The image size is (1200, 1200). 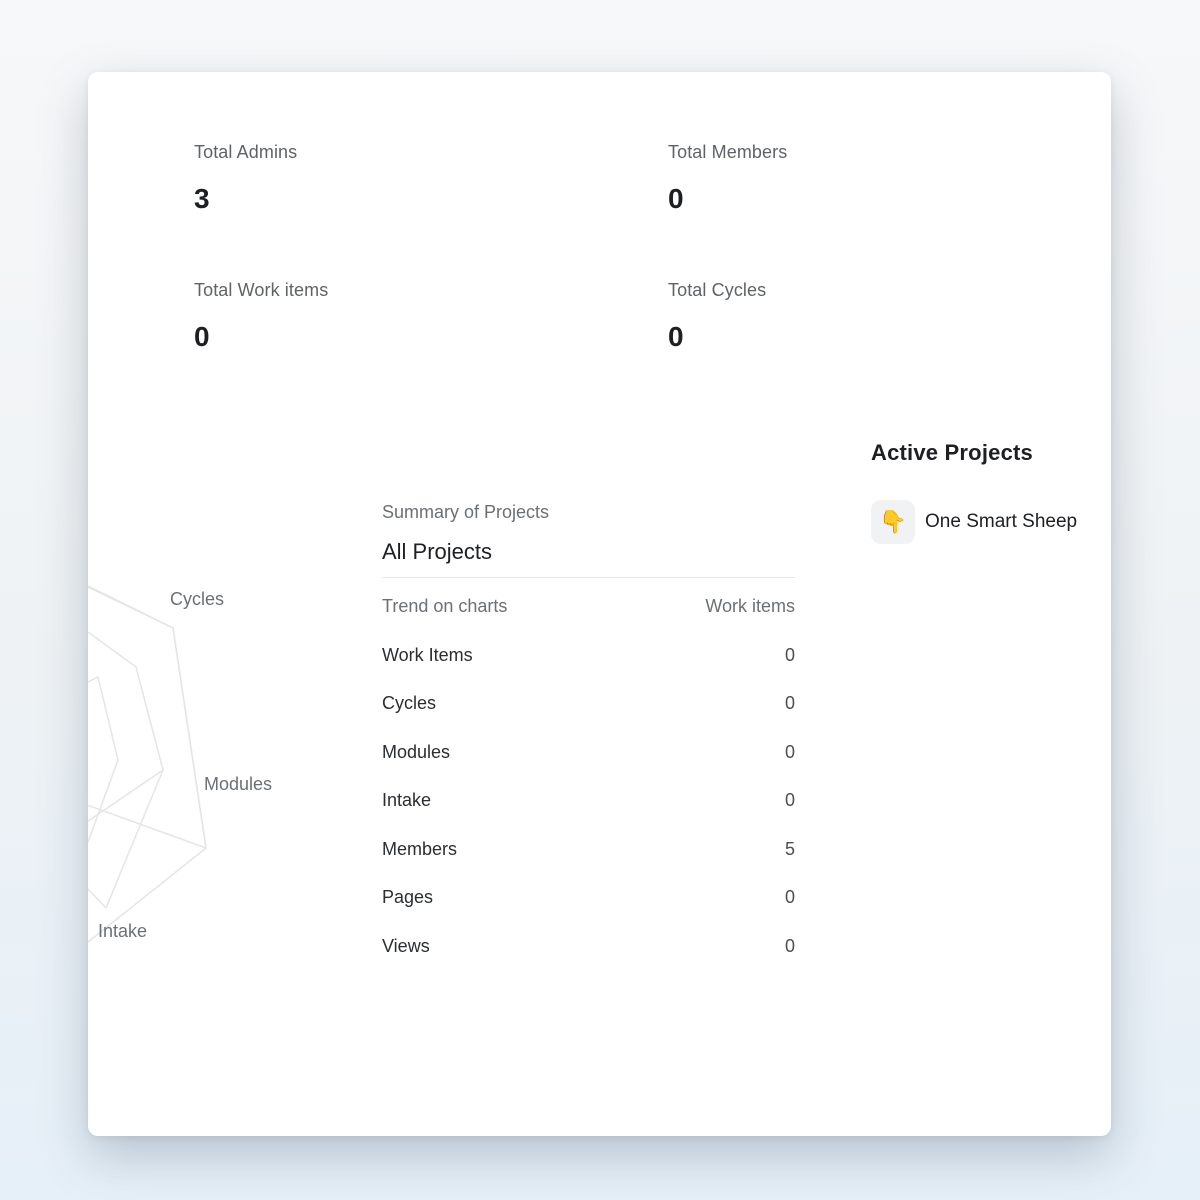 I want to click on radar-label-intake: Intake, so click(x=122, y=931).